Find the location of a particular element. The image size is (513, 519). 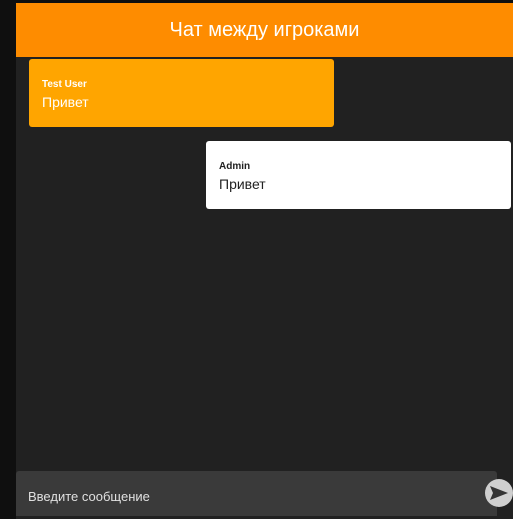

send-icon is located at coordinates (499, 493).